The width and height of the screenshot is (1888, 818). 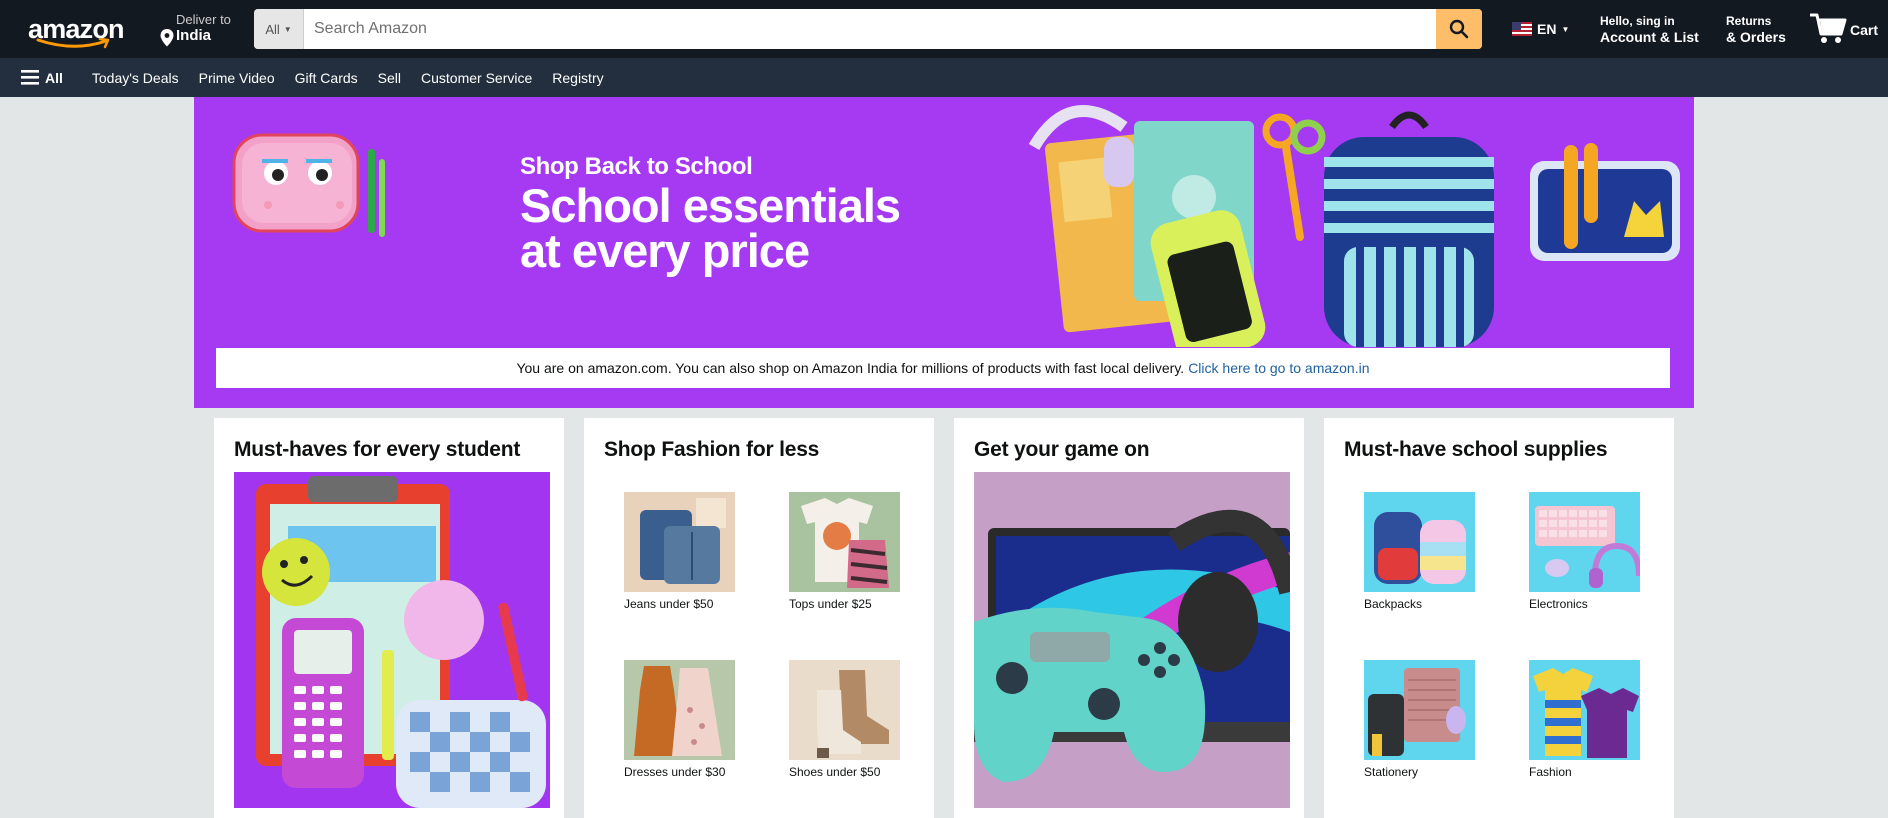 What do you see at coordinates (1756, 37) in the screenshot?
I see `orders-label: & Orders` at bounding box center [1756, 37].